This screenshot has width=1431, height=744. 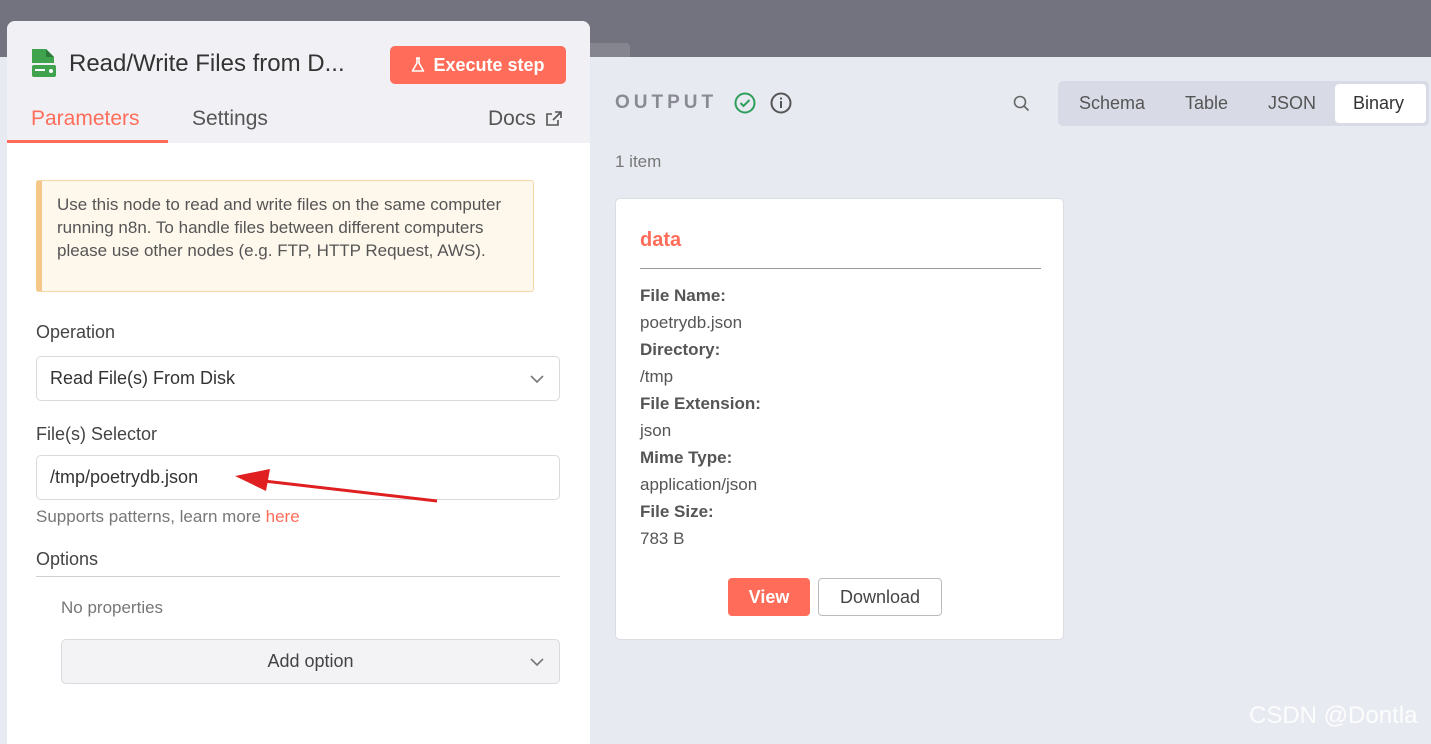 I want to click on search-icon, so click(x=1021, y=103).